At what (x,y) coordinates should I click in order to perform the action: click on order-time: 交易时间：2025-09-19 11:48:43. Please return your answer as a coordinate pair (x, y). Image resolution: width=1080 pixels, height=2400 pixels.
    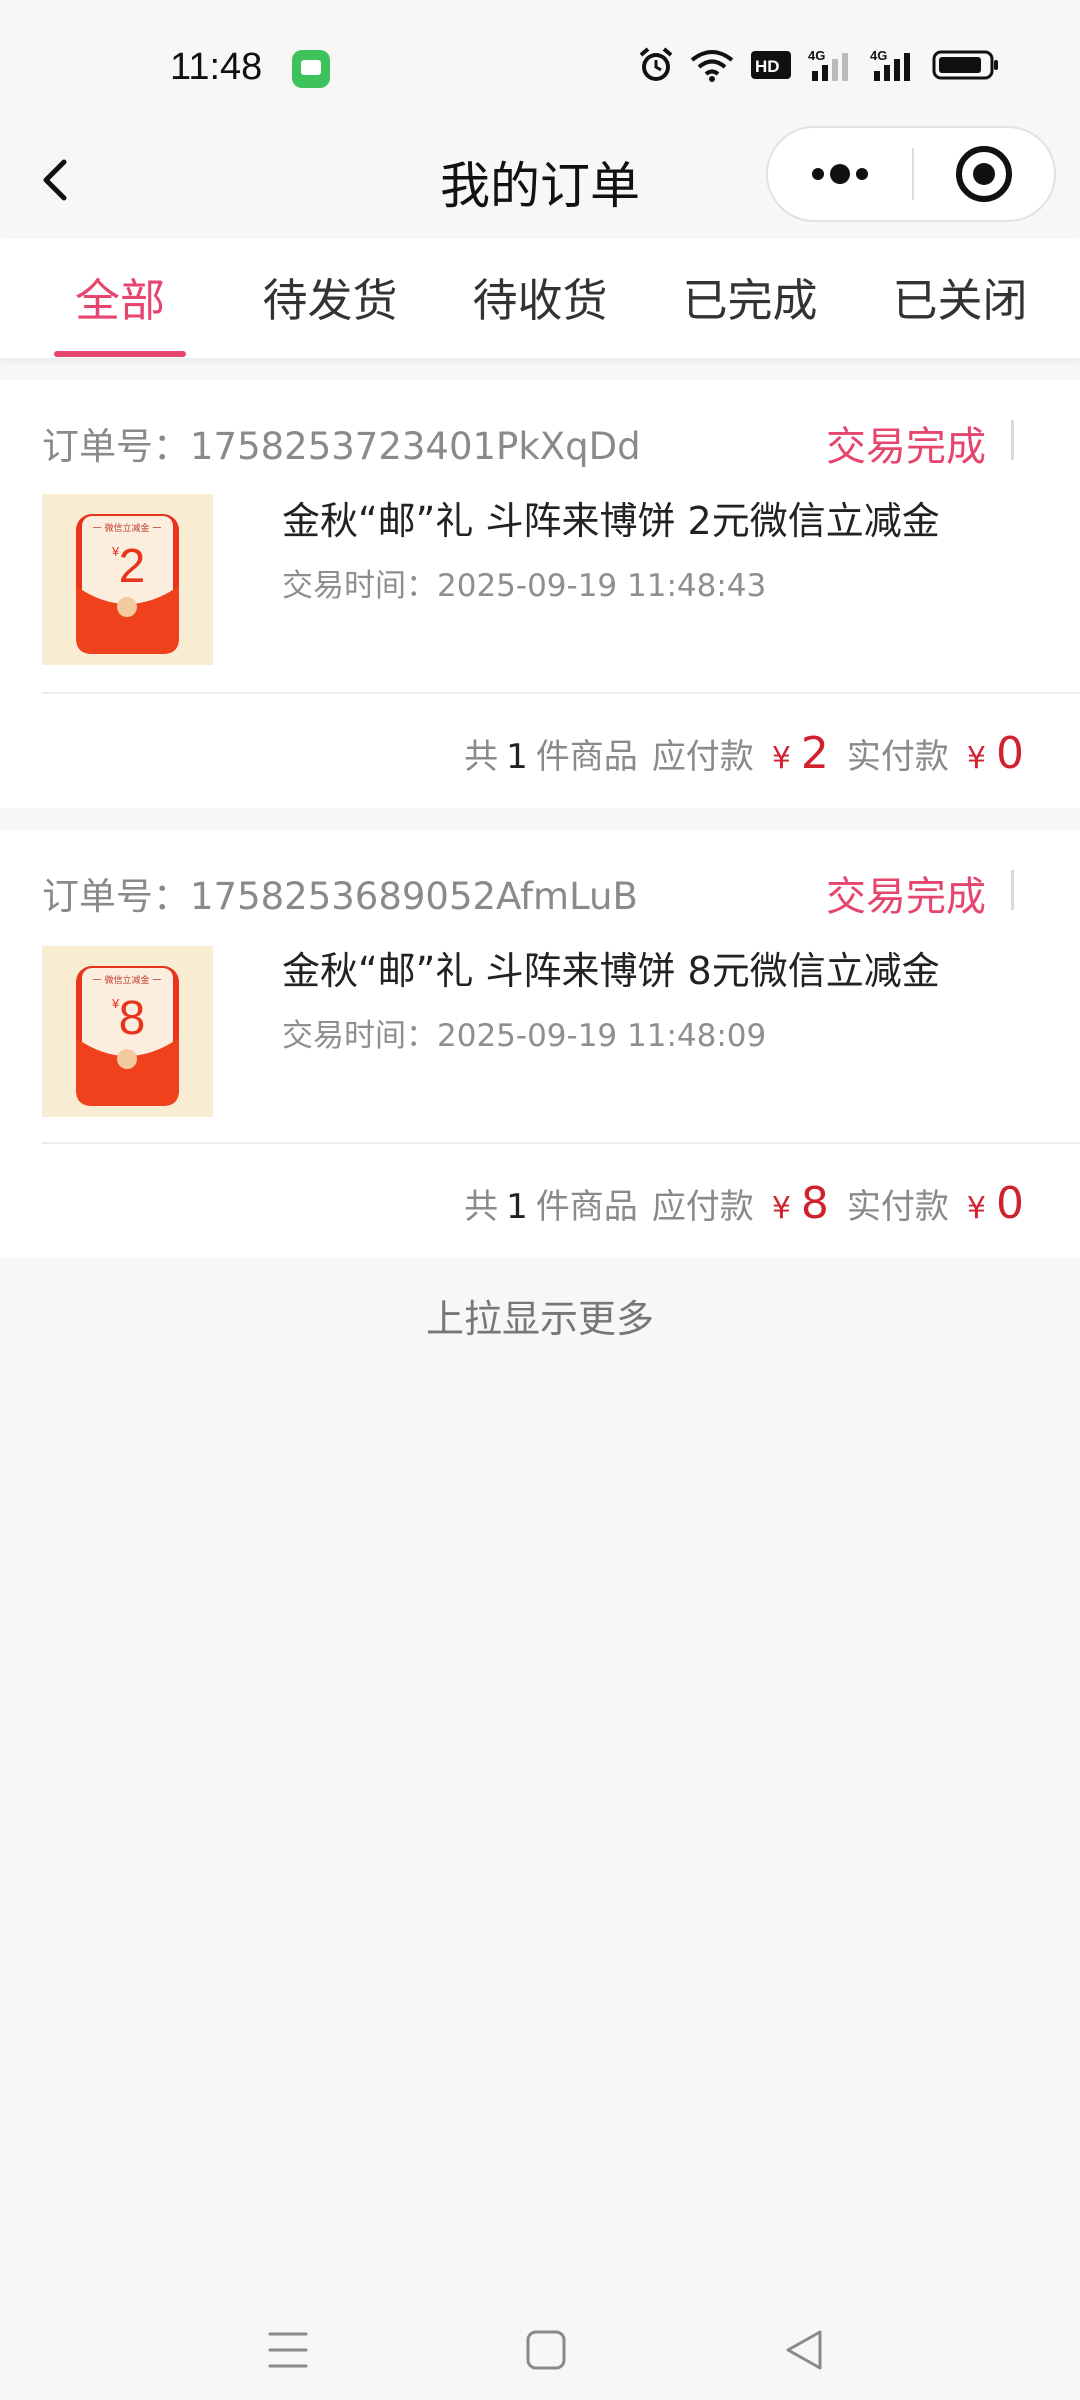
    Looking at the image, I should click on (524, 582).